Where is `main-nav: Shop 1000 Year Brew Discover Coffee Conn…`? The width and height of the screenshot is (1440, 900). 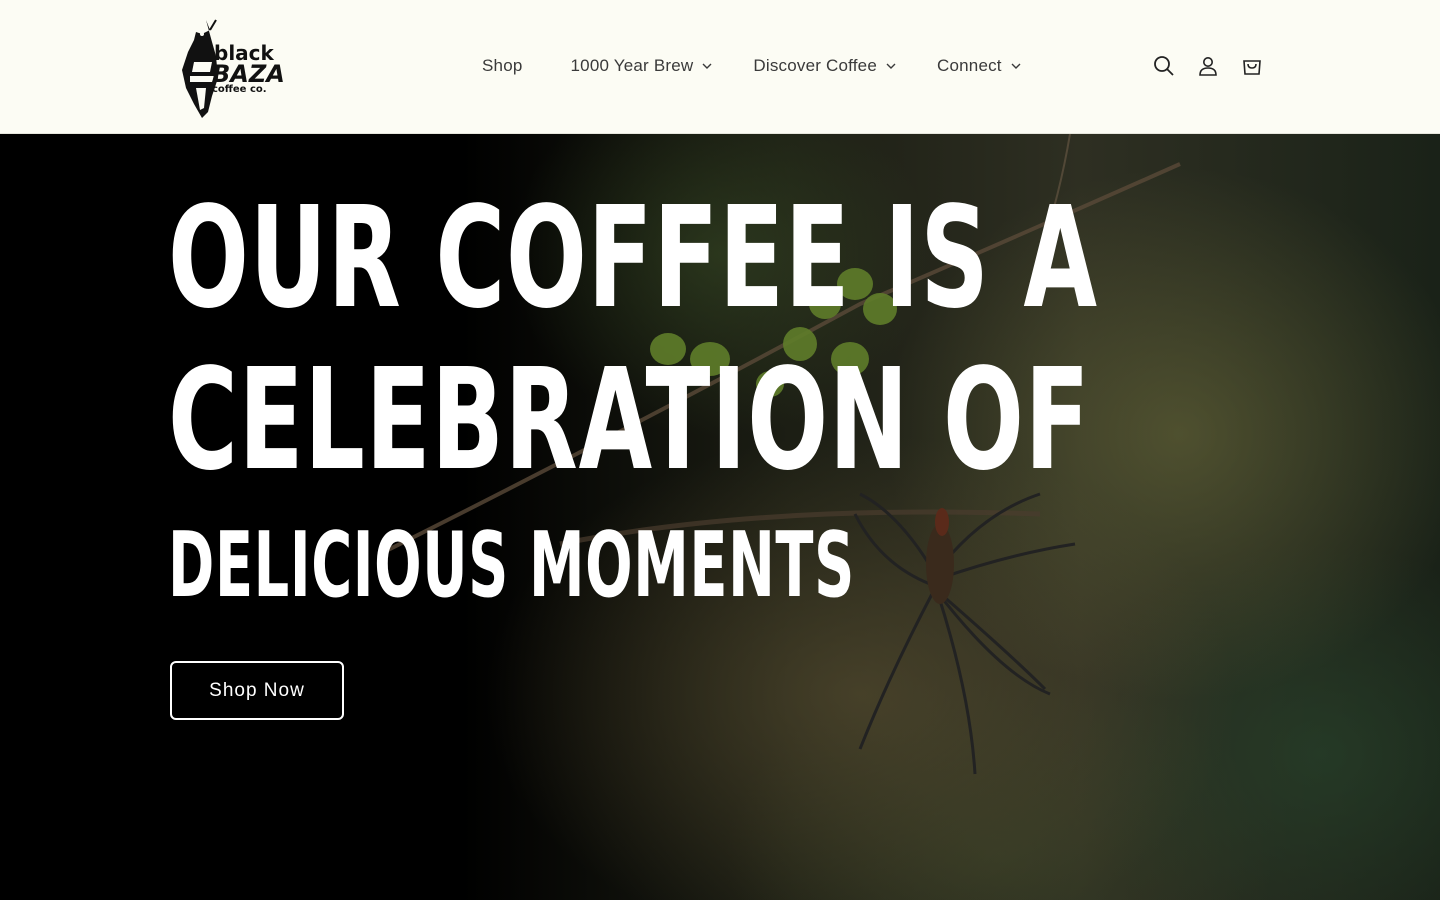
main-nav: Shop 1000 Year Brew Discover Coffee Conn… is located at coordinates (752, 66).